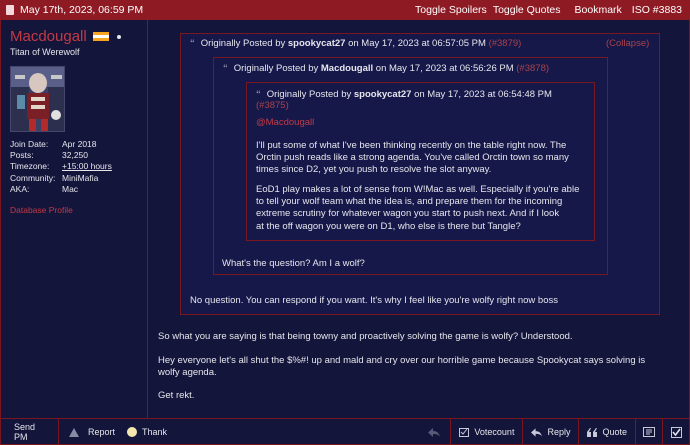 The height and width of the screenshot is (445, 690). I want to click on checkbox-icon, so click(676, 432).